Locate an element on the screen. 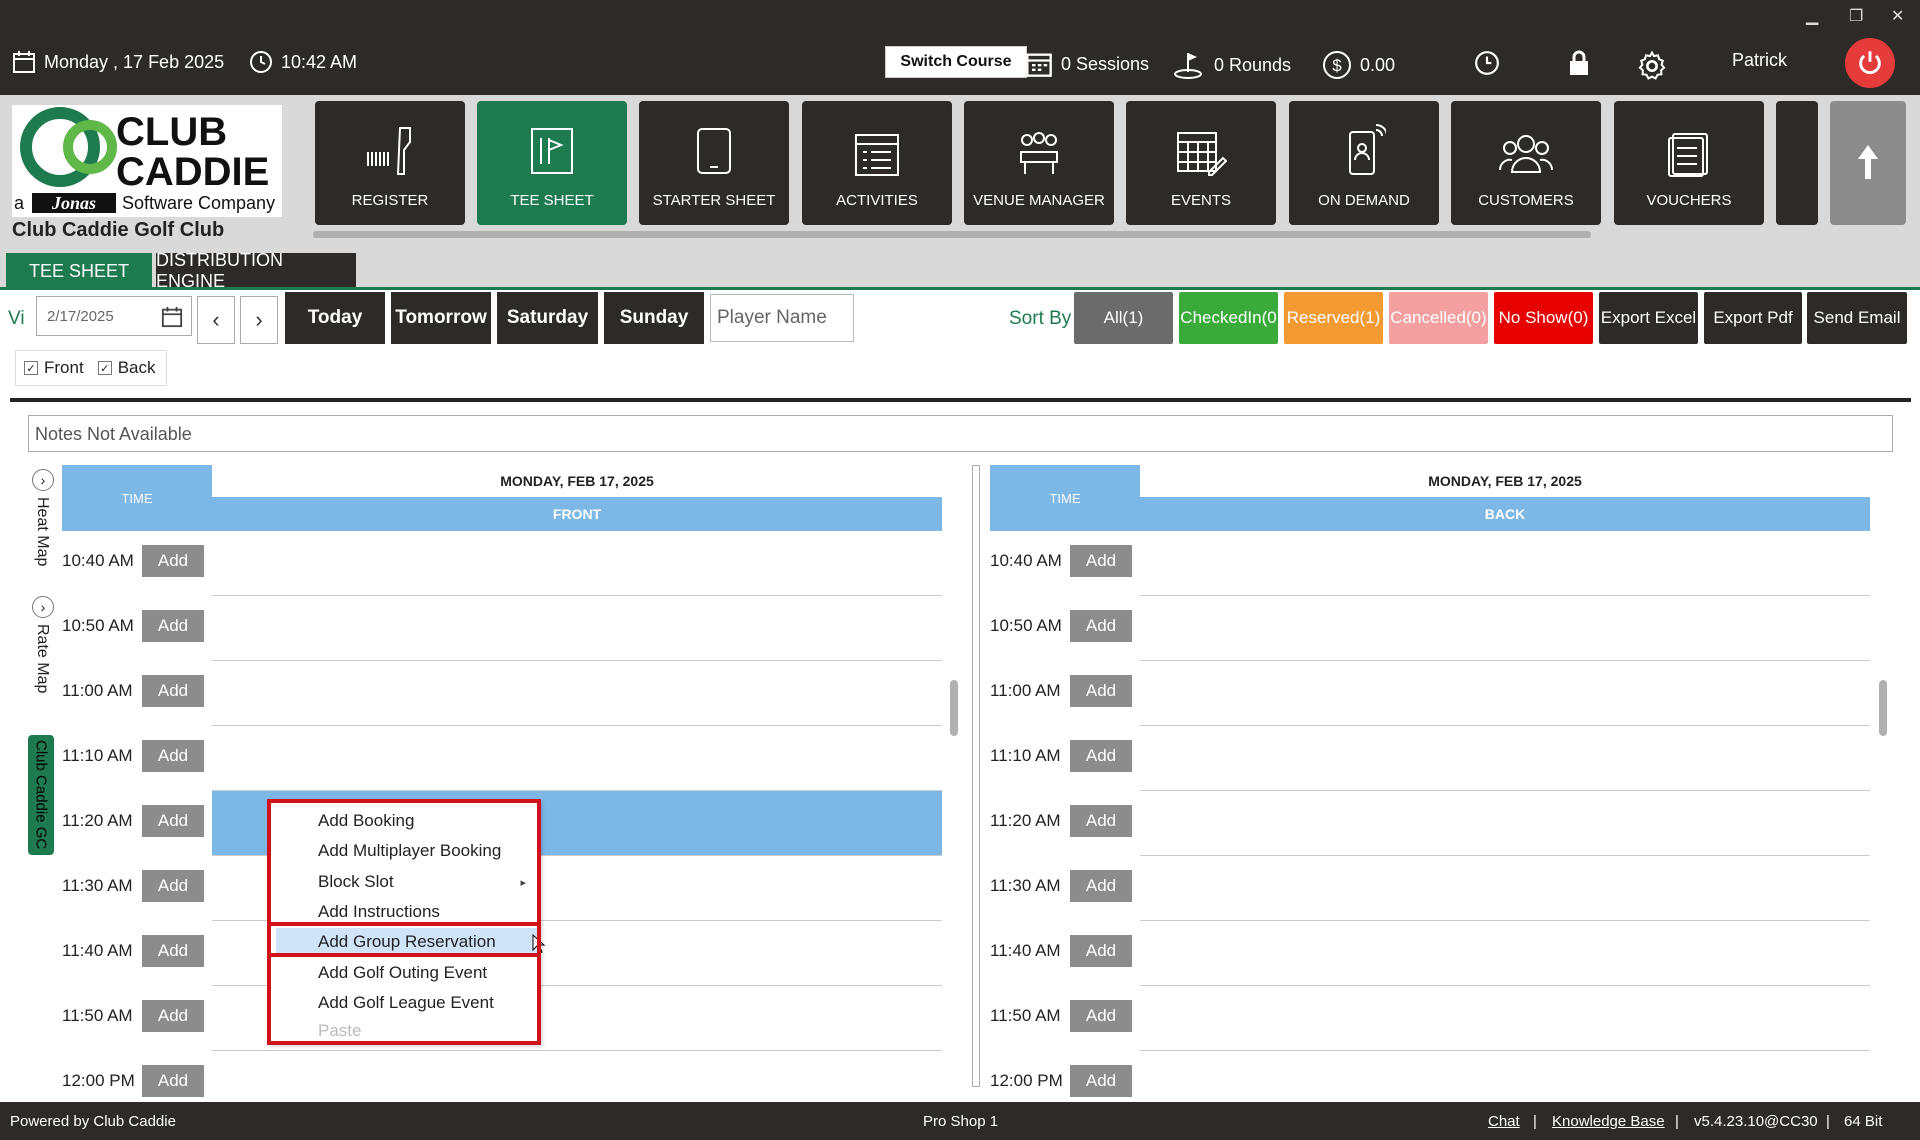 Image resolution: width=1920 pixels, height=1140 pixels. filter-all-button: All(1) is located at coordinates (1123, 318).